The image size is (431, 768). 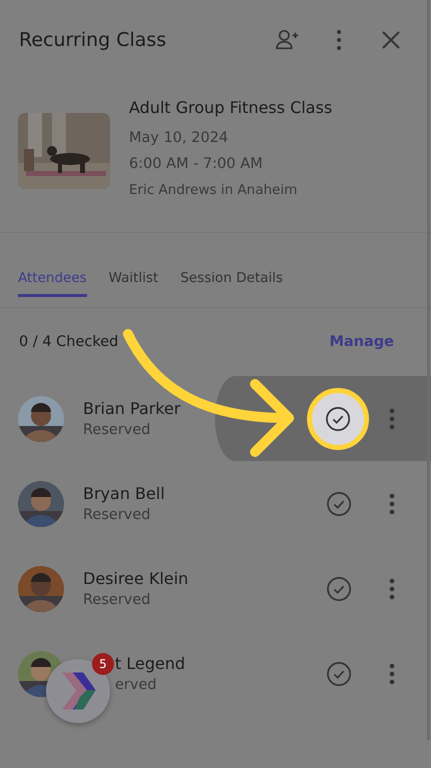 What do you see at coordinates (361, 342) in the screenshot?
I see `manage-link: Manage` at bounding box center [361, 342].